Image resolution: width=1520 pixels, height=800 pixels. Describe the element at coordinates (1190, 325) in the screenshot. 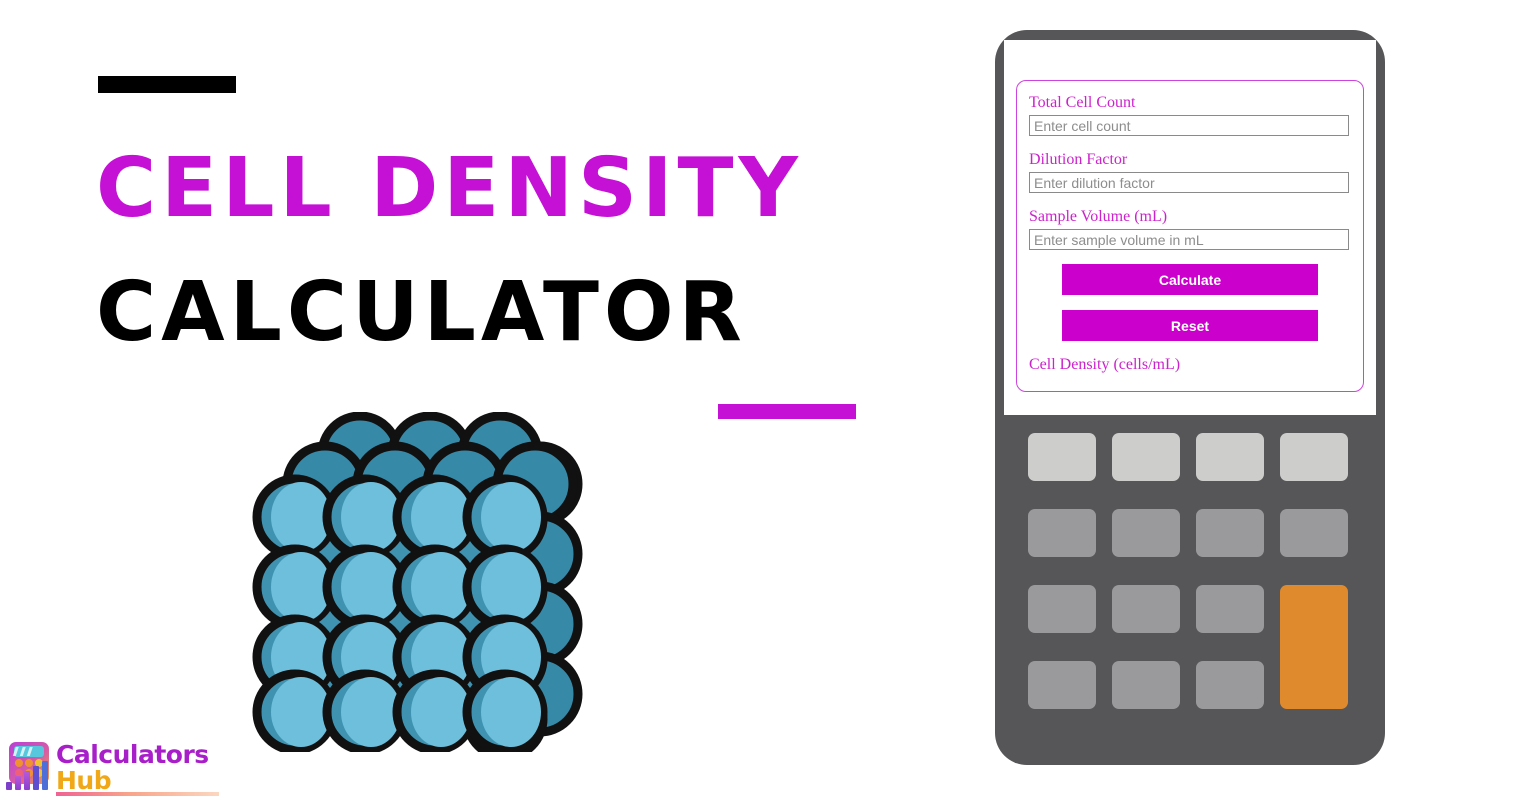

I see `reset-button: Reset` at that location.